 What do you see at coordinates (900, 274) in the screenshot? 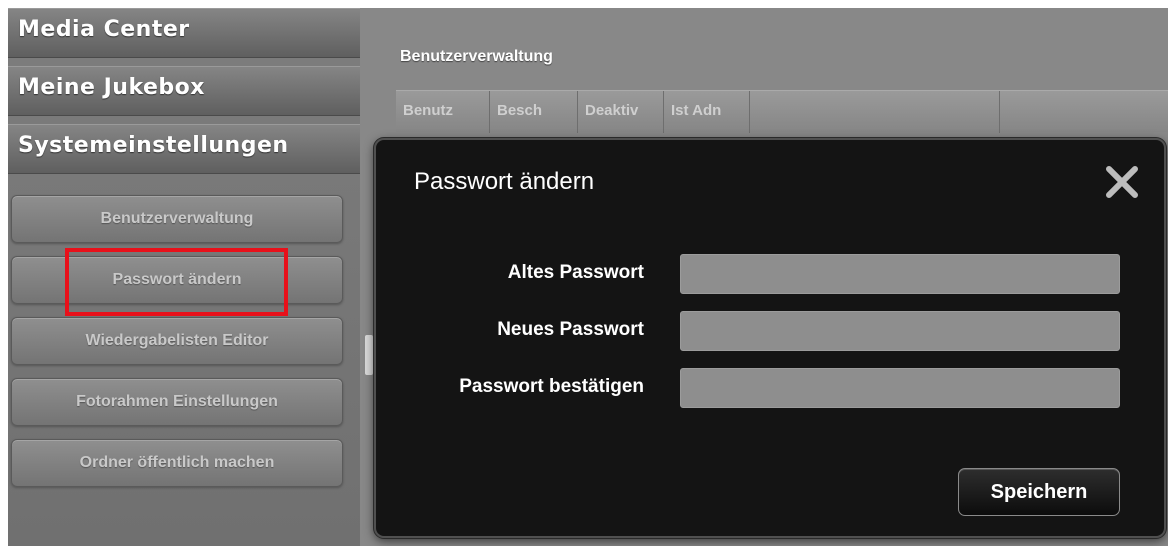
I see `old-password-field` at bounding box center [900, 274].